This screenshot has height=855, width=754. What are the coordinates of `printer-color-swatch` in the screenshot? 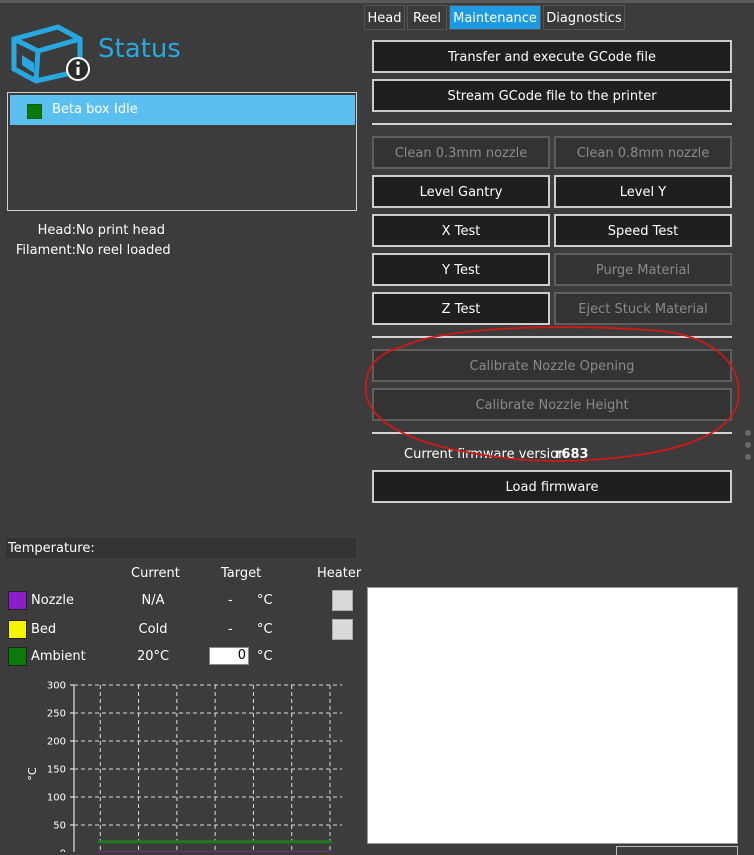 It's located at (34, 111).